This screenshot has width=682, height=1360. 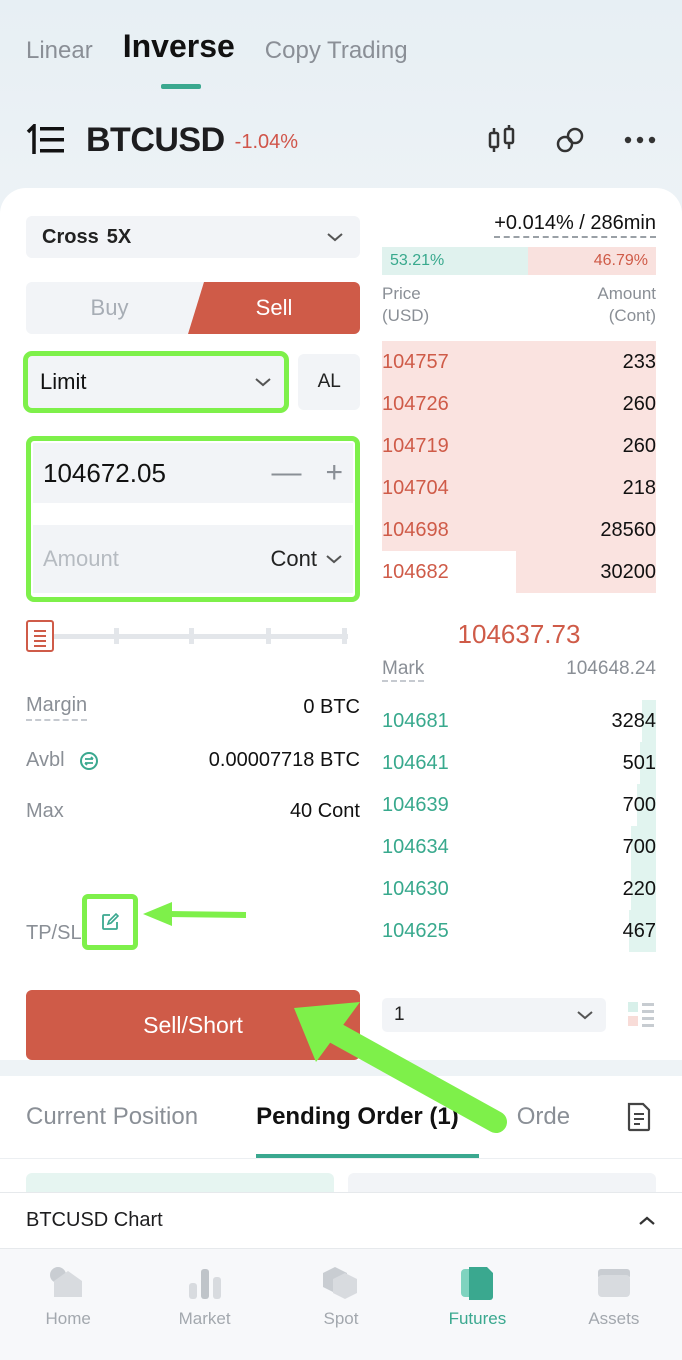 What do you see at coordinates (519, 670) in the screenshot?
I see `mark-price-row: Mark 104648.24` at bounding box center [519, 670].